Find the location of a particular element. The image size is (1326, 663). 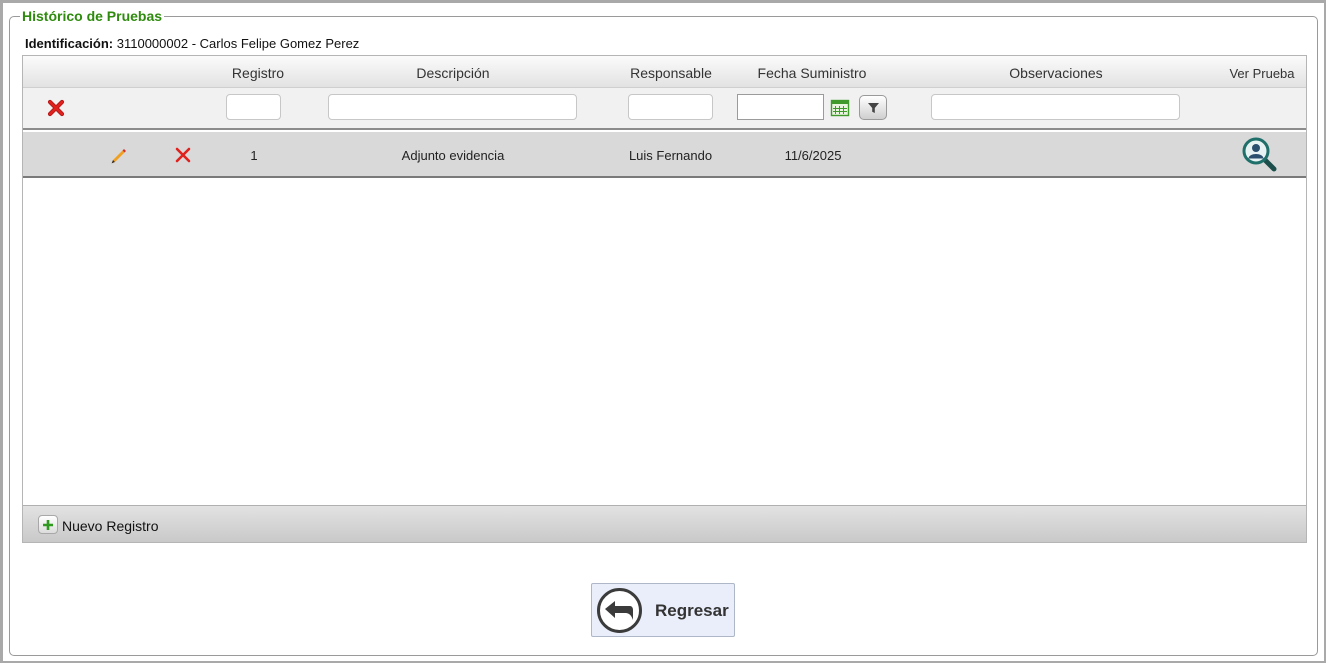

grid-footer: Nuevo Registro is located at coordinates (664, 523).